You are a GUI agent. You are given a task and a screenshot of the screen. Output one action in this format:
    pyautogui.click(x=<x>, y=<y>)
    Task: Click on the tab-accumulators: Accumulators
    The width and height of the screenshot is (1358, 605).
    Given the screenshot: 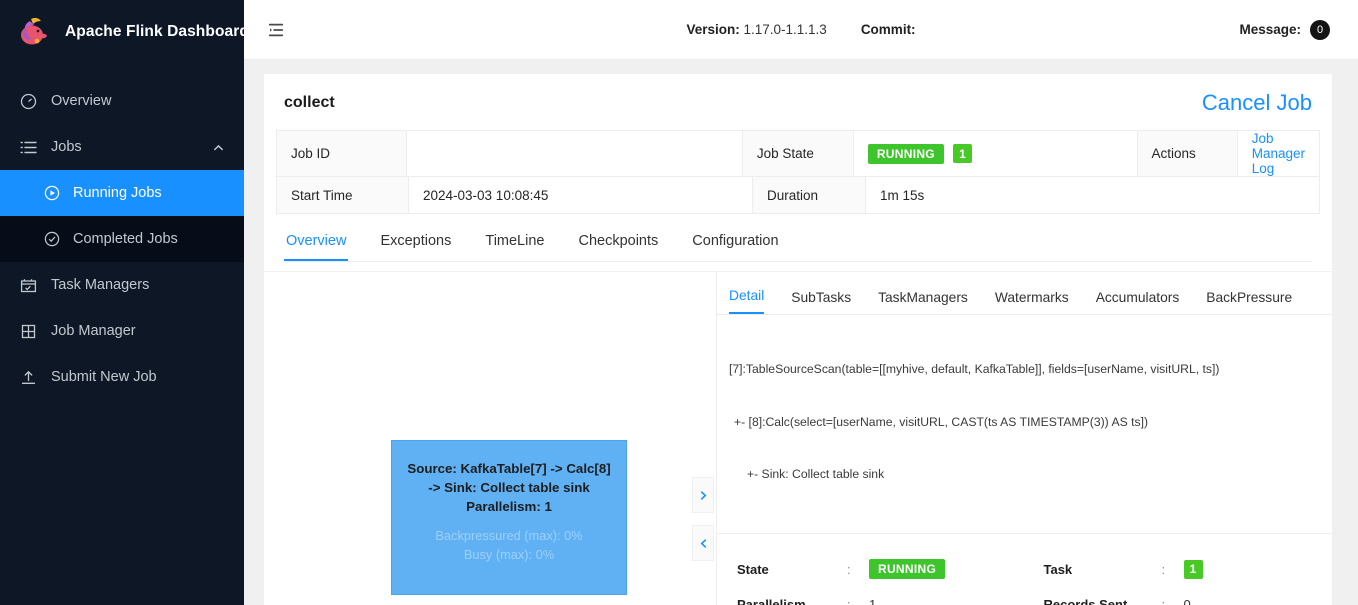 What is the action you would take?
    pyautogui.click(x=1138, y=302)
    